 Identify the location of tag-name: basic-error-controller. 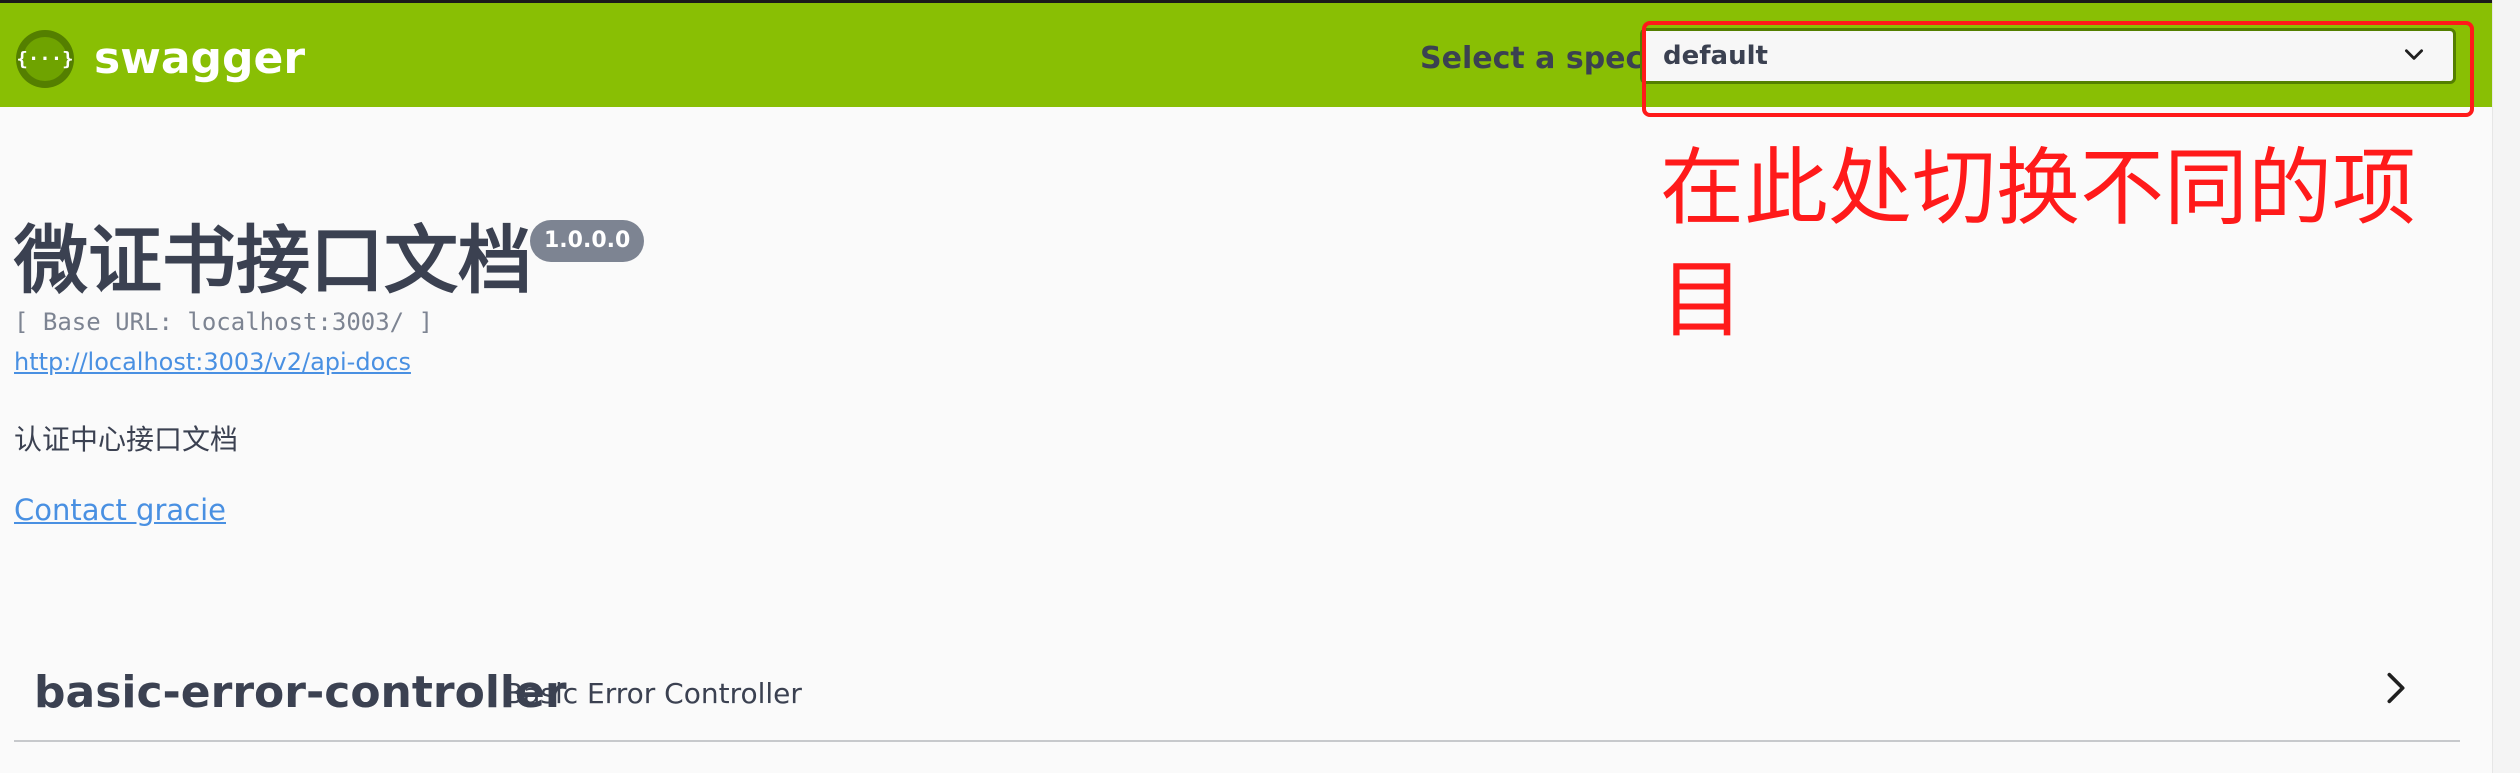
(300, 693).